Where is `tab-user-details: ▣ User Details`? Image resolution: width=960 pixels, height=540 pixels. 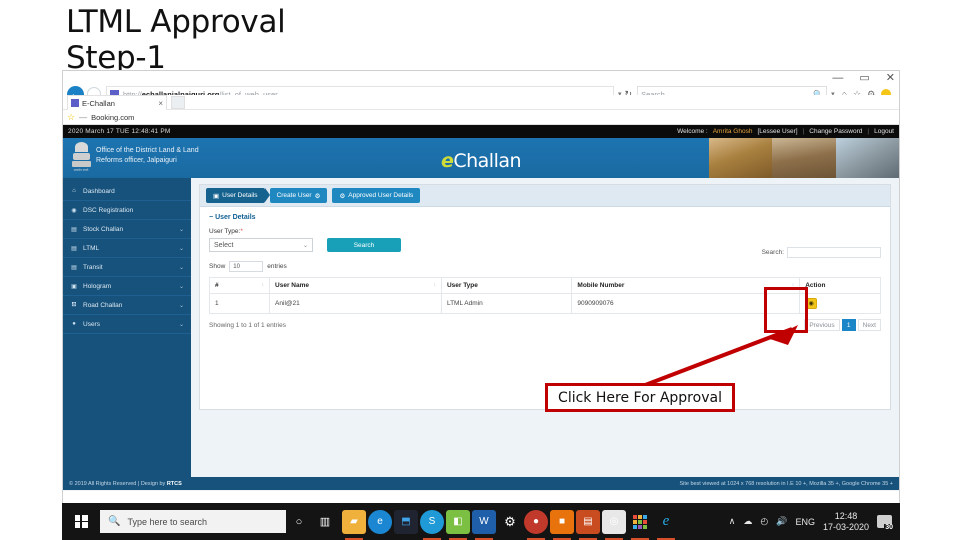 tab-user-details: ▣ User Details is located at coordinates (238, 195).